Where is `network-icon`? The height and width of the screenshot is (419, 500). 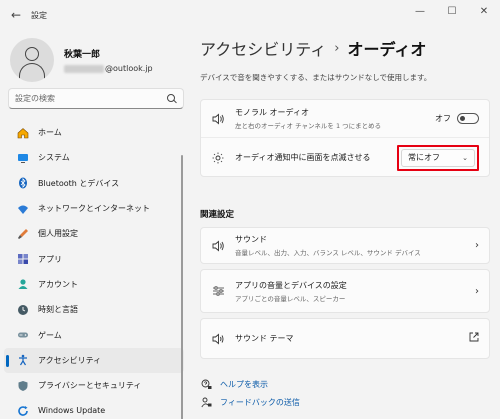 network-icon is located at coordinates (23, 209).